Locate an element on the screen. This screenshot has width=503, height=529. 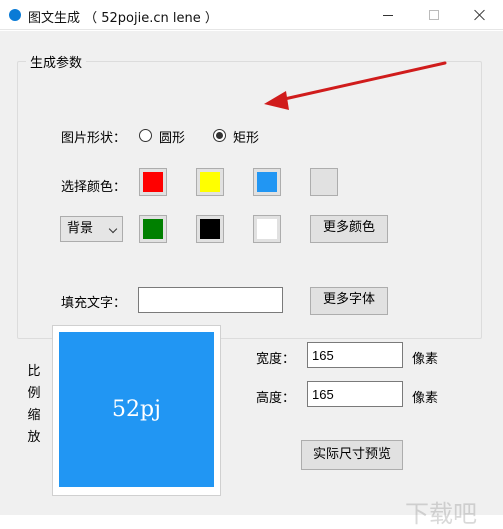
shape-label: 图片形状： is located at coordinates (94, 138).